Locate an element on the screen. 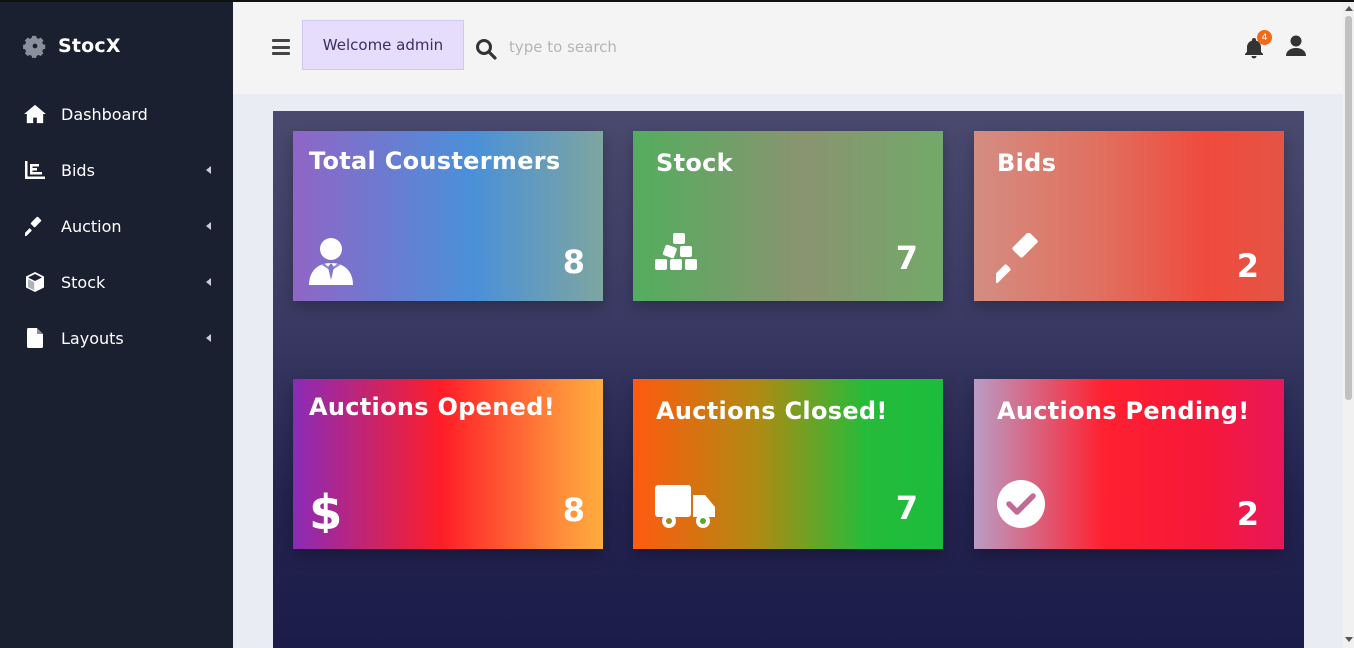  gear-icon is located at coordinates (34, 46).